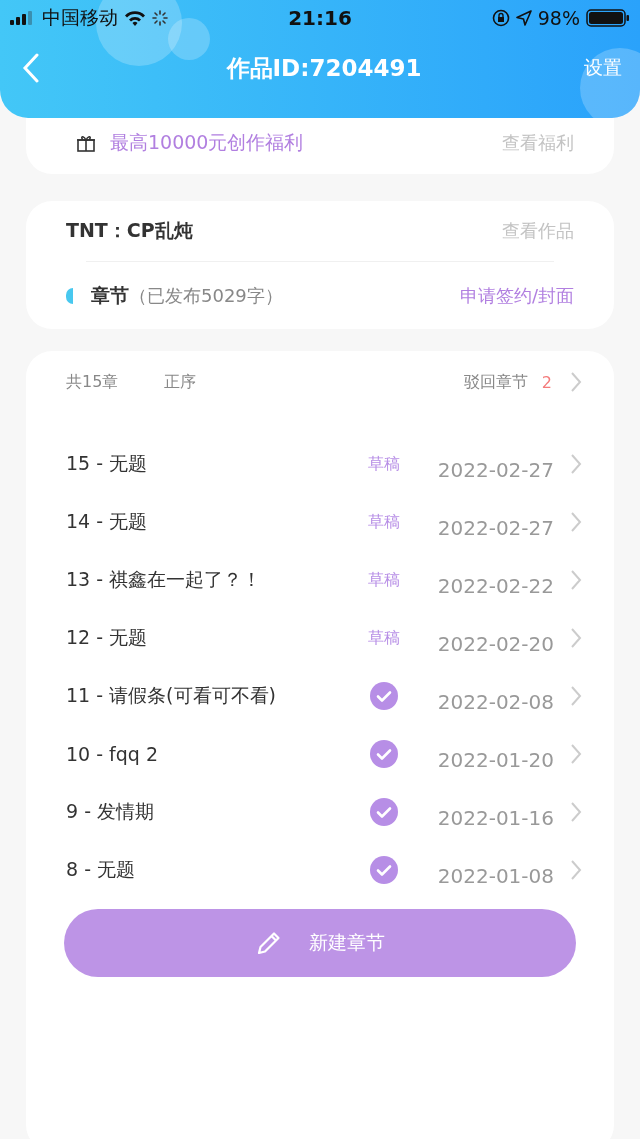  What do you see at coordinates (523, 18) in the screenshot?
I see `location-arrow-icon` at bounding box center [523, 18].